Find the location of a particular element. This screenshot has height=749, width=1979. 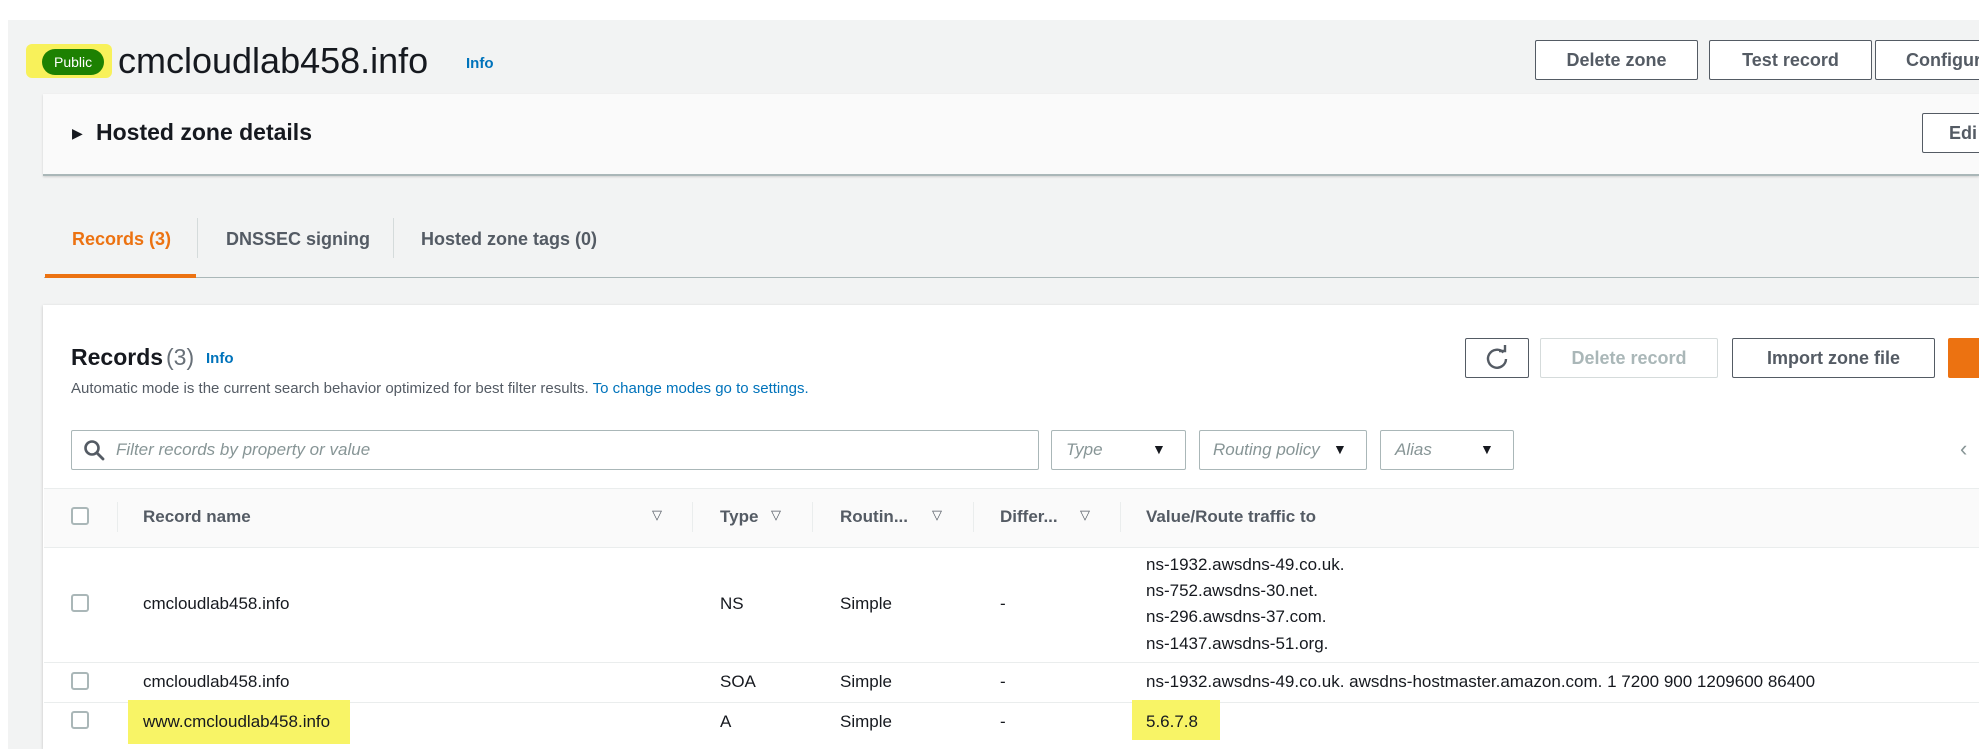

alias-filter-placeholder: Alias is located at coordinates (1413, 449).